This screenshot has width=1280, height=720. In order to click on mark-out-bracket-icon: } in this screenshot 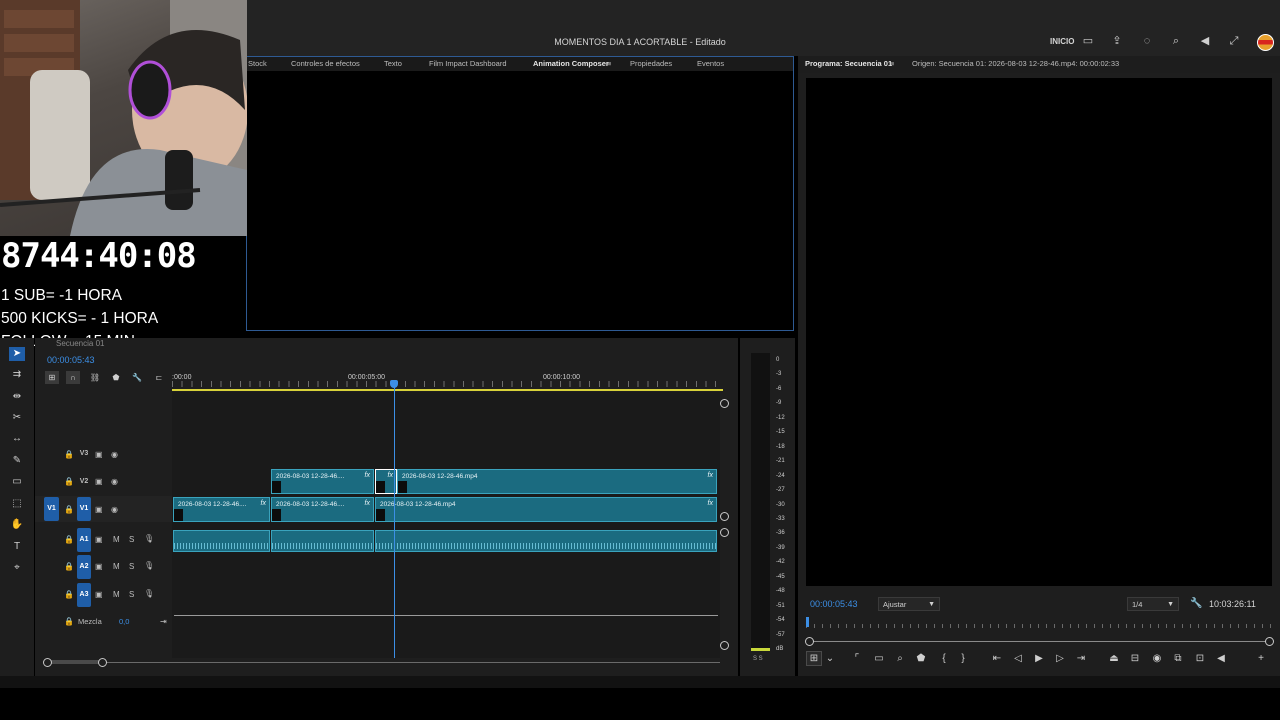, I will do `click(963, 659)`.